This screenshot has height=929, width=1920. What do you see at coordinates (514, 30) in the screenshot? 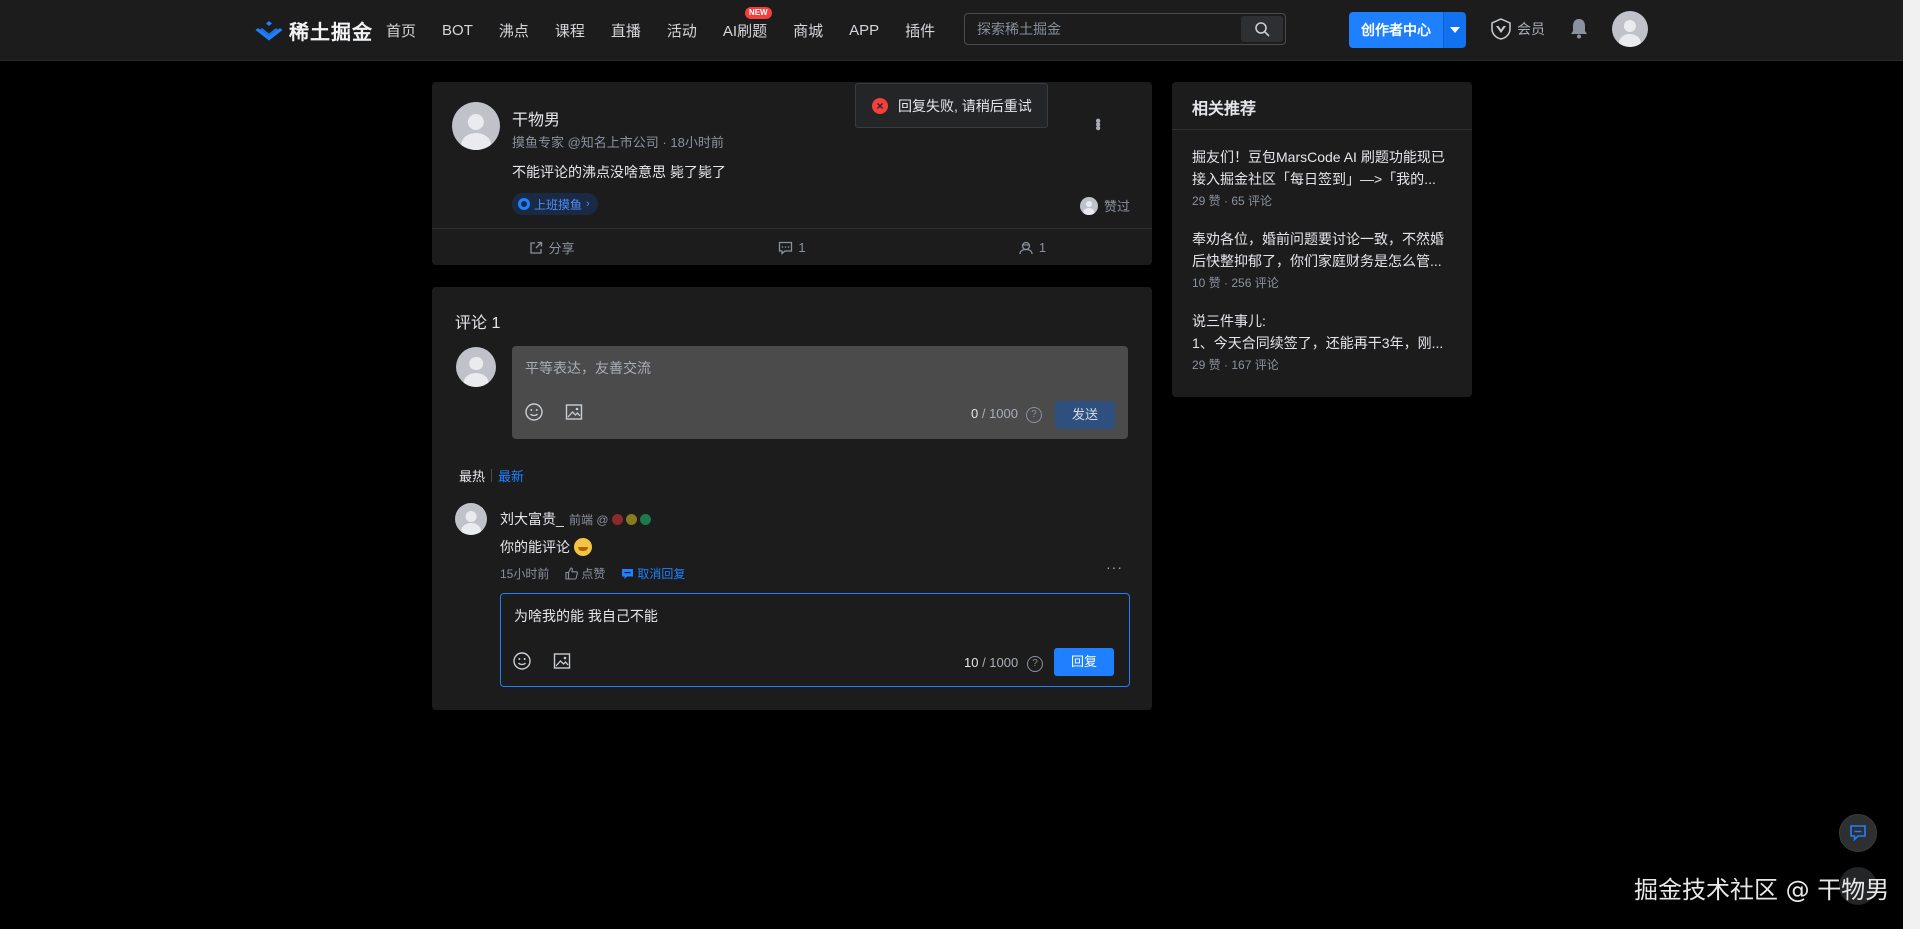
I see `nav-pins: 沸点` at bounding box center [514, 30].